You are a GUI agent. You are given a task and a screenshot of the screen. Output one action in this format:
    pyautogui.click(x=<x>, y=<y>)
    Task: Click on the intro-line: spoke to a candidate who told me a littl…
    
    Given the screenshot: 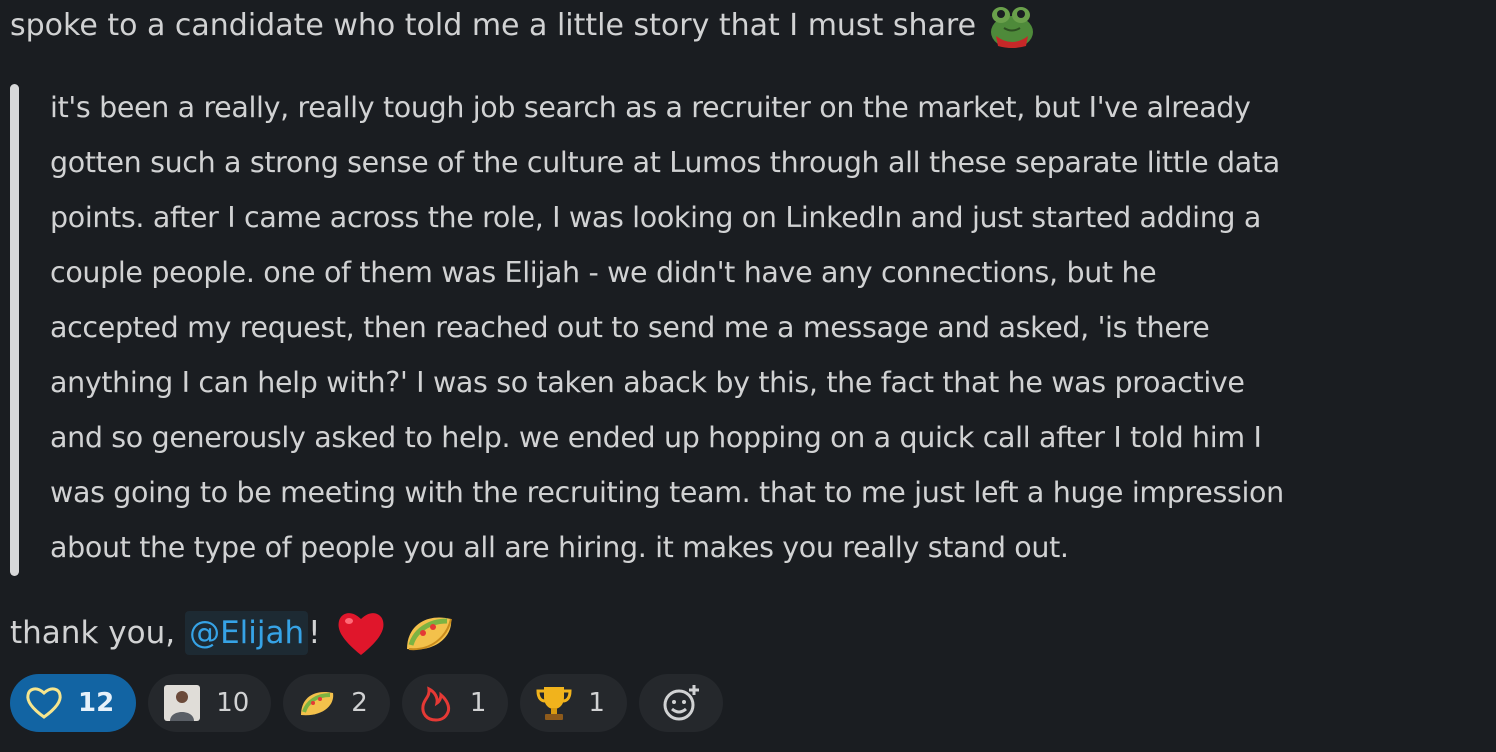 What is the action you would take?
    pyautogui.click(x=750, y=26)
    